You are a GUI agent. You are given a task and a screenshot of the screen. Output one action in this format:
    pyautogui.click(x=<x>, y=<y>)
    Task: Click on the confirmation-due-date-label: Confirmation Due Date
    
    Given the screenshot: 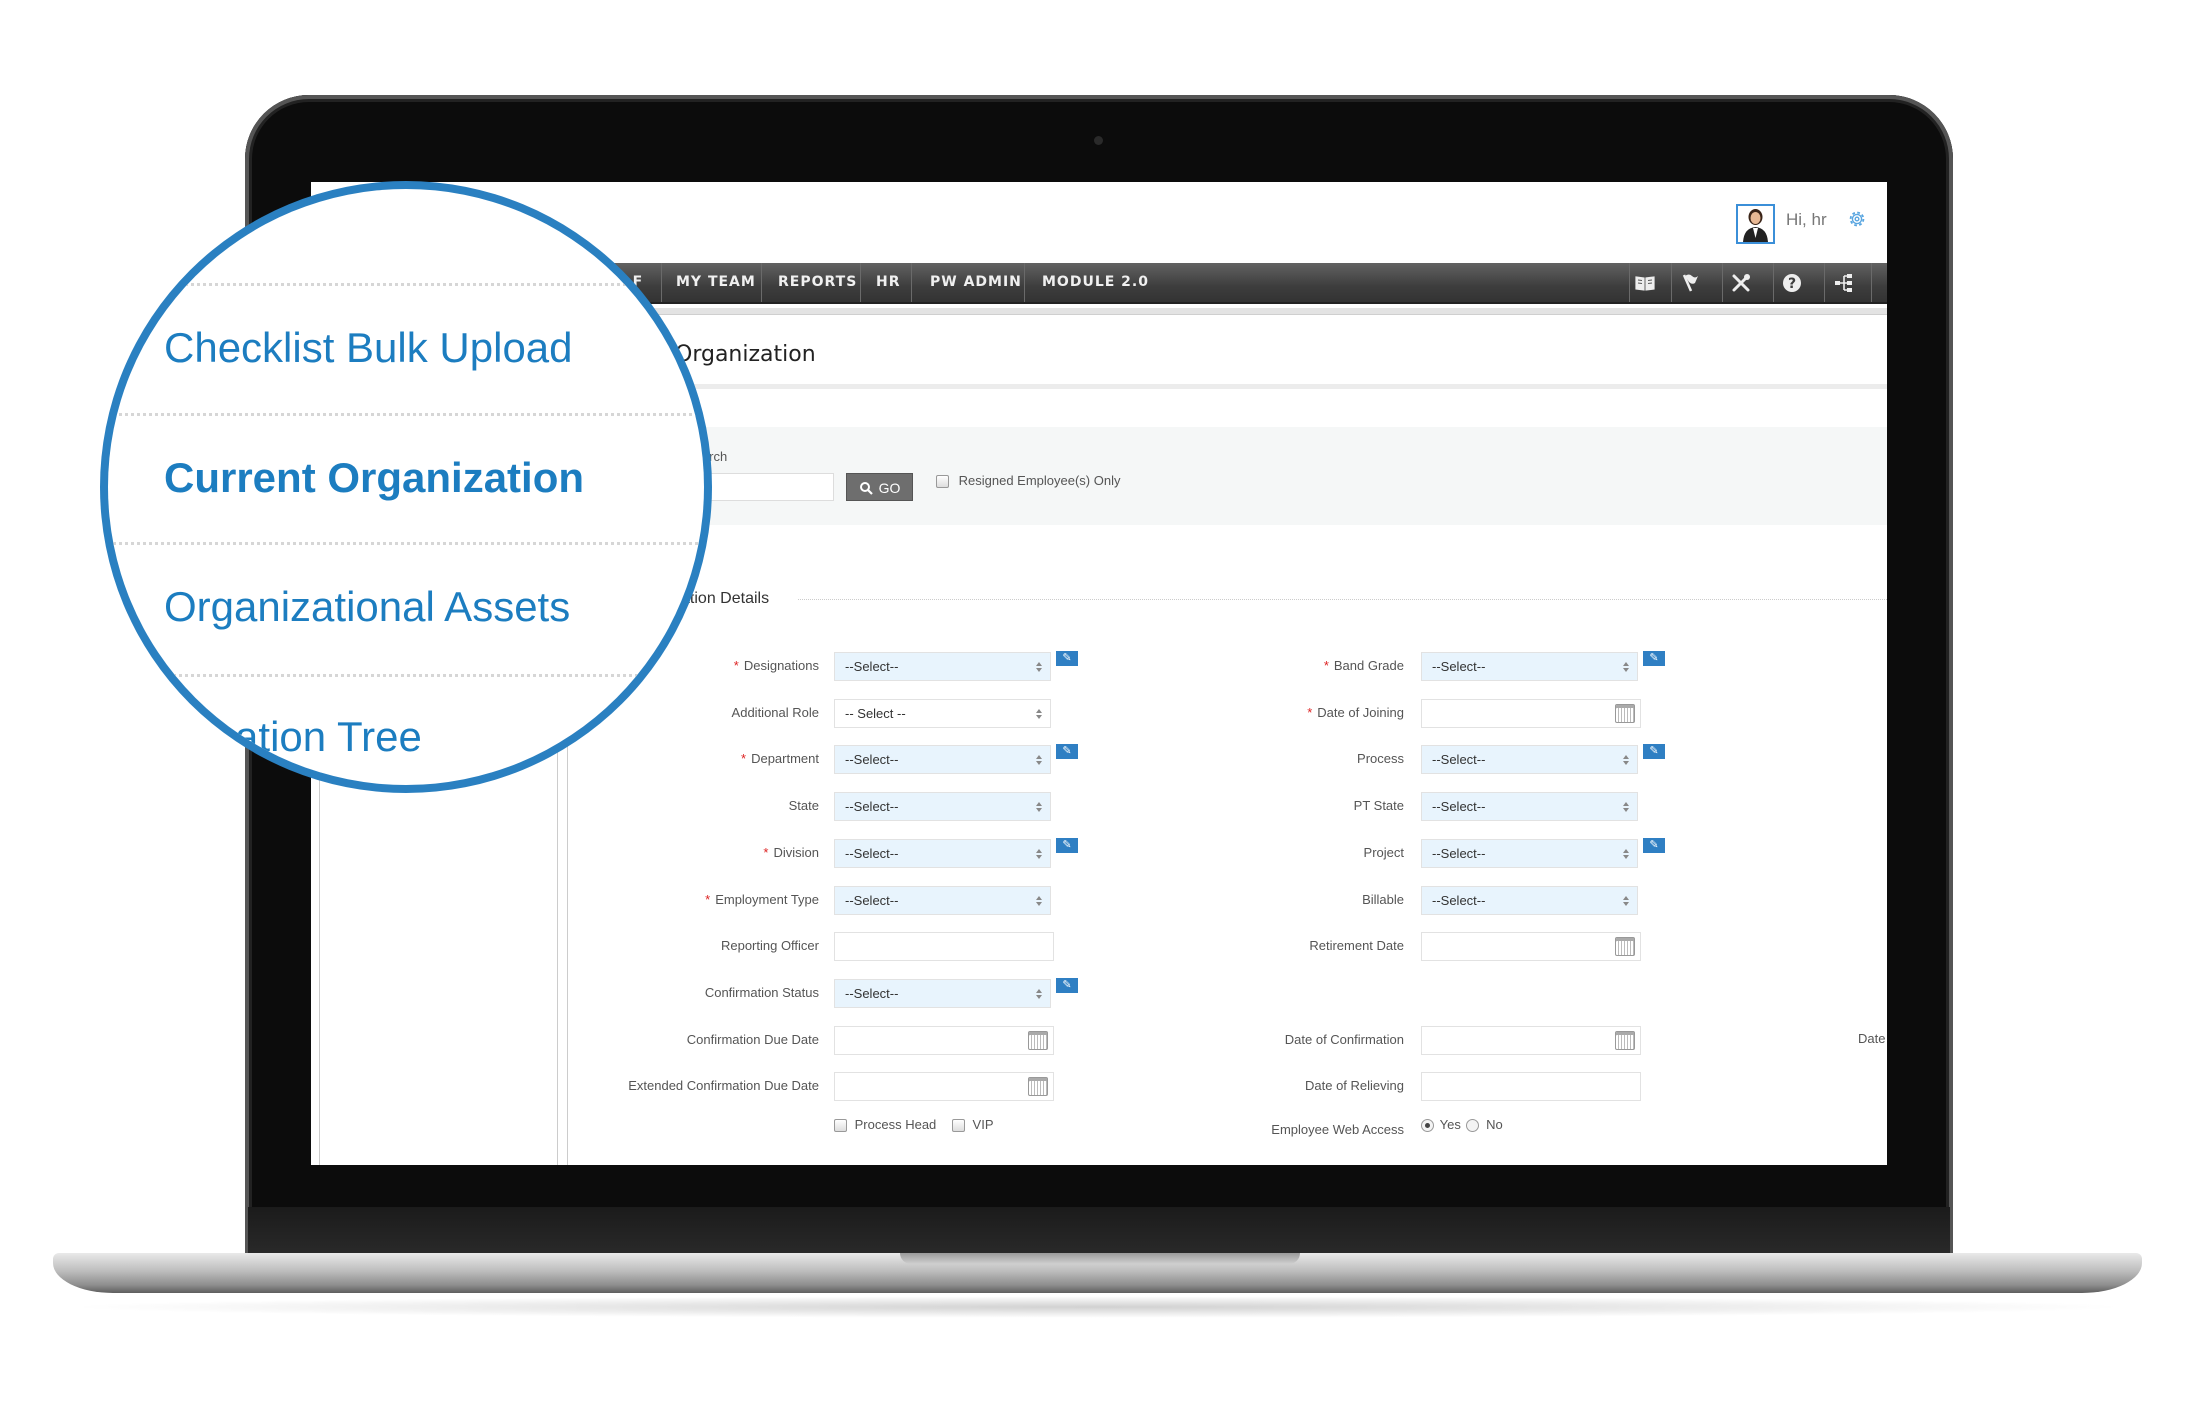 What is the action you would take?
    pyautogui.click(x=659, y=1039)
    